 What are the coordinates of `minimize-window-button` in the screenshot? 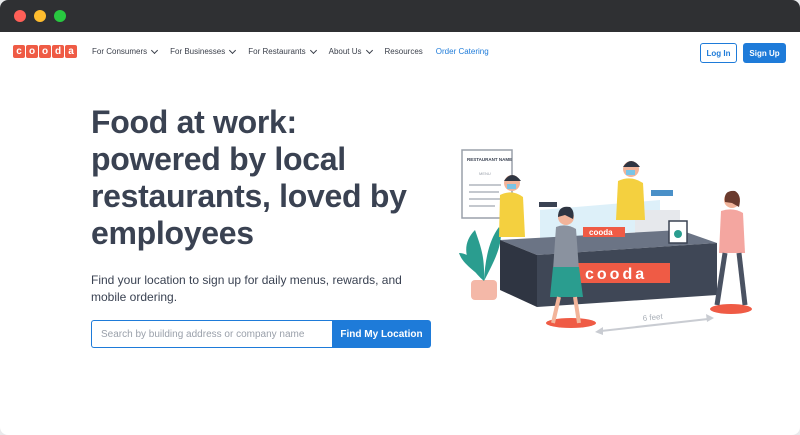 It's located at (40, 16).